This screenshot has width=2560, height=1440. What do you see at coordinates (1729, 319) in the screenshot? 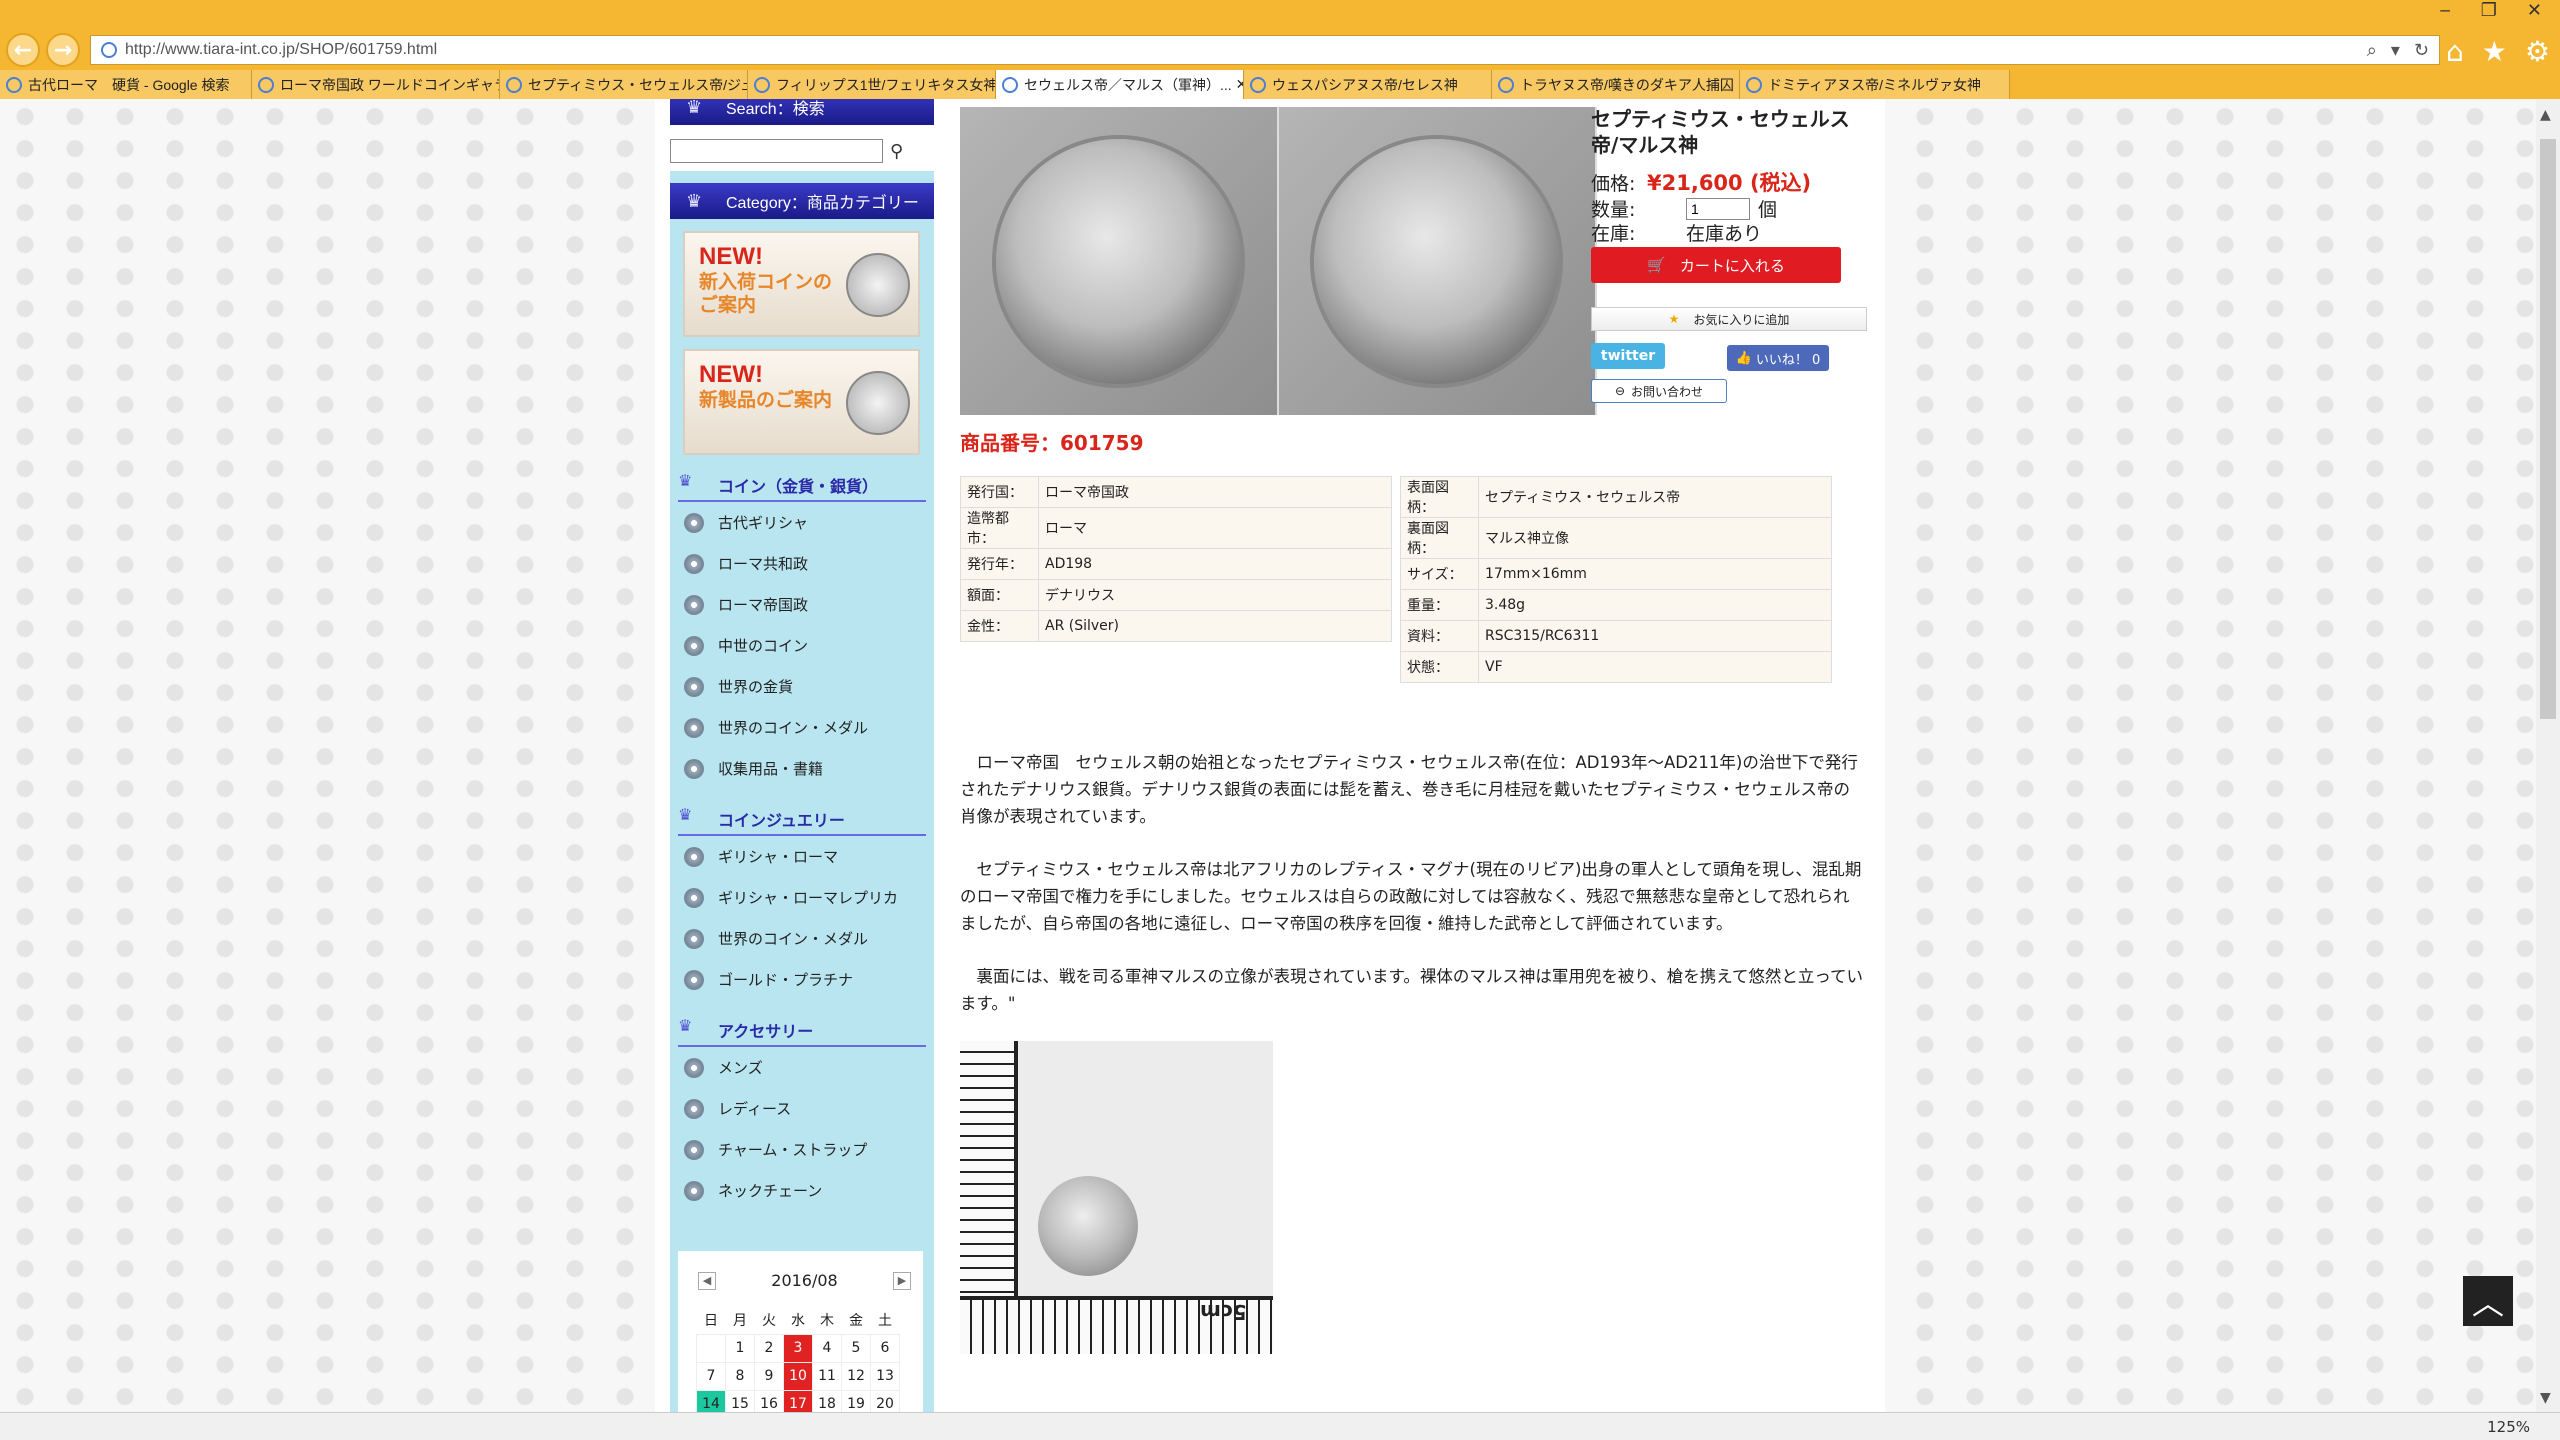
I see `add-favorite-button: ★ お気に入りに追加` at bounding box center [1729, 319].